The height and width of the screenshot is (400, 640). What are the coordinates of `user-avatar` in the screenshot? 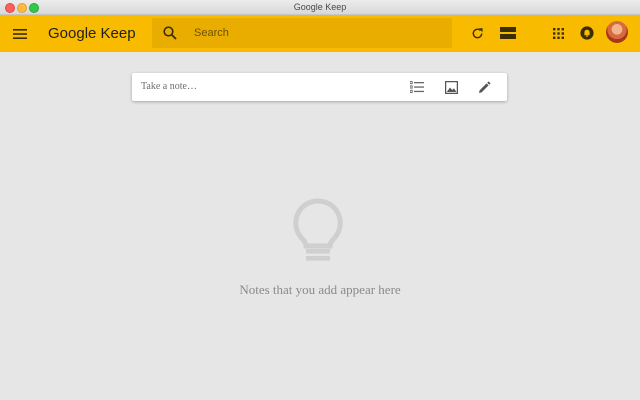 It's located at (617, 32).